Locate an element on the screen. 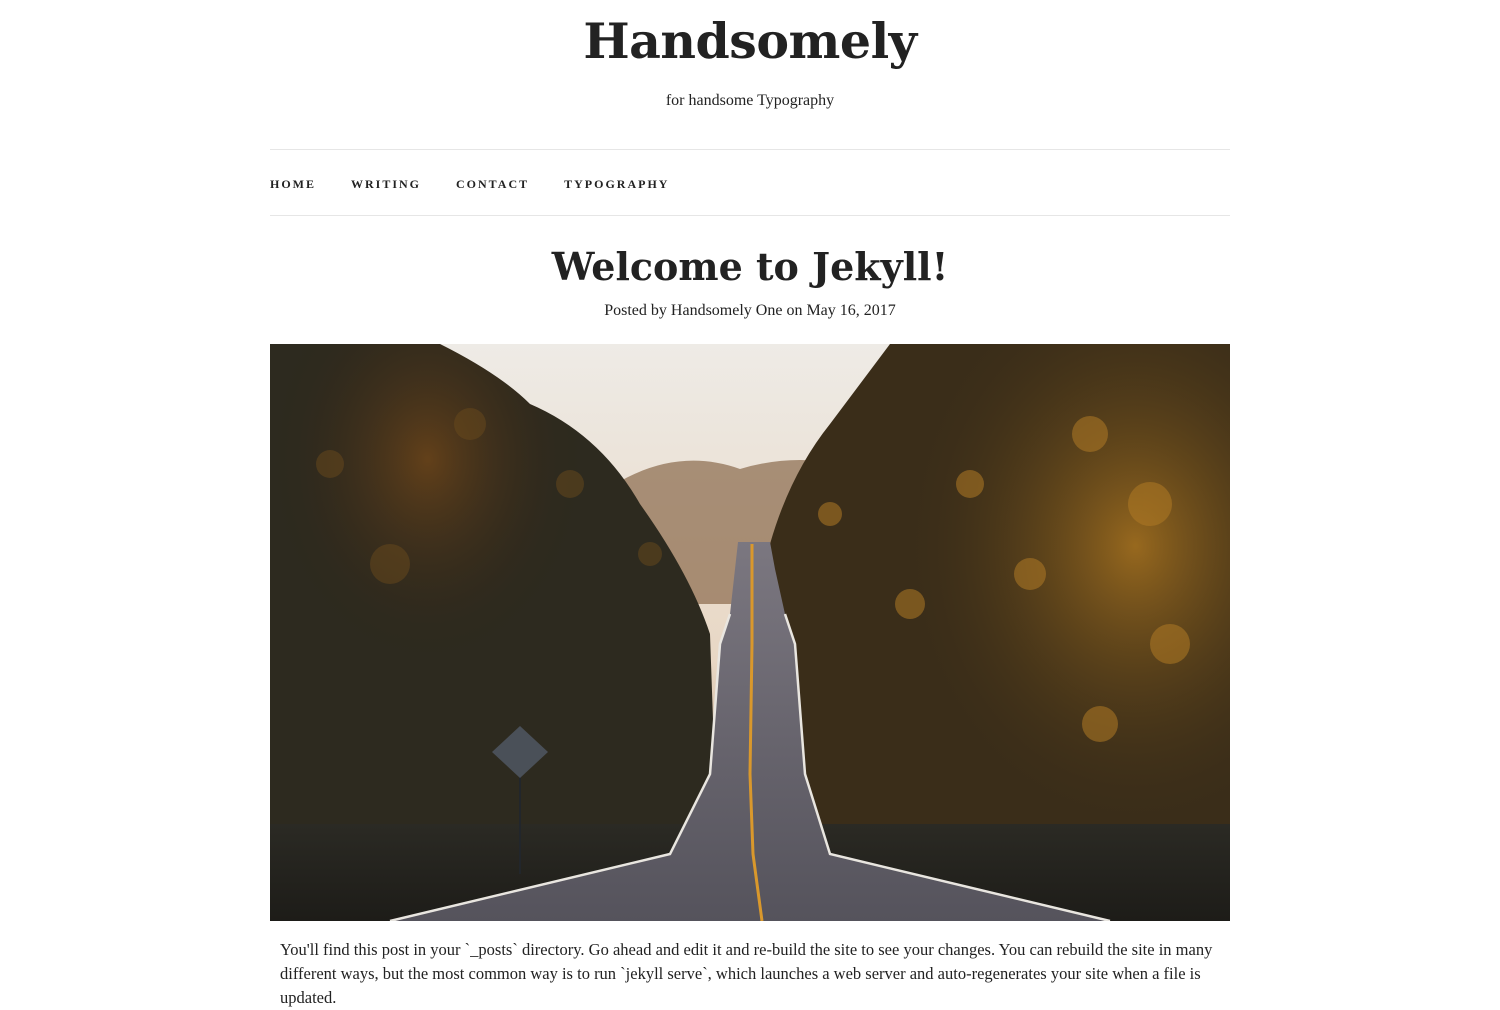 The image size is (1500, 1010). nav-item-writing: Writing is located at coordinates (386, 182).